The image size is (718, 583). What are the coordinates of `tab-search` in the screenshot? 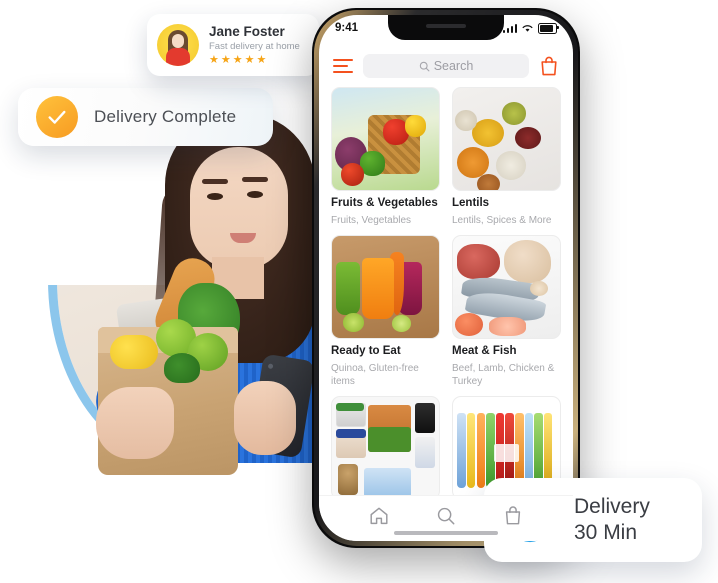 It's located at (446, 518).